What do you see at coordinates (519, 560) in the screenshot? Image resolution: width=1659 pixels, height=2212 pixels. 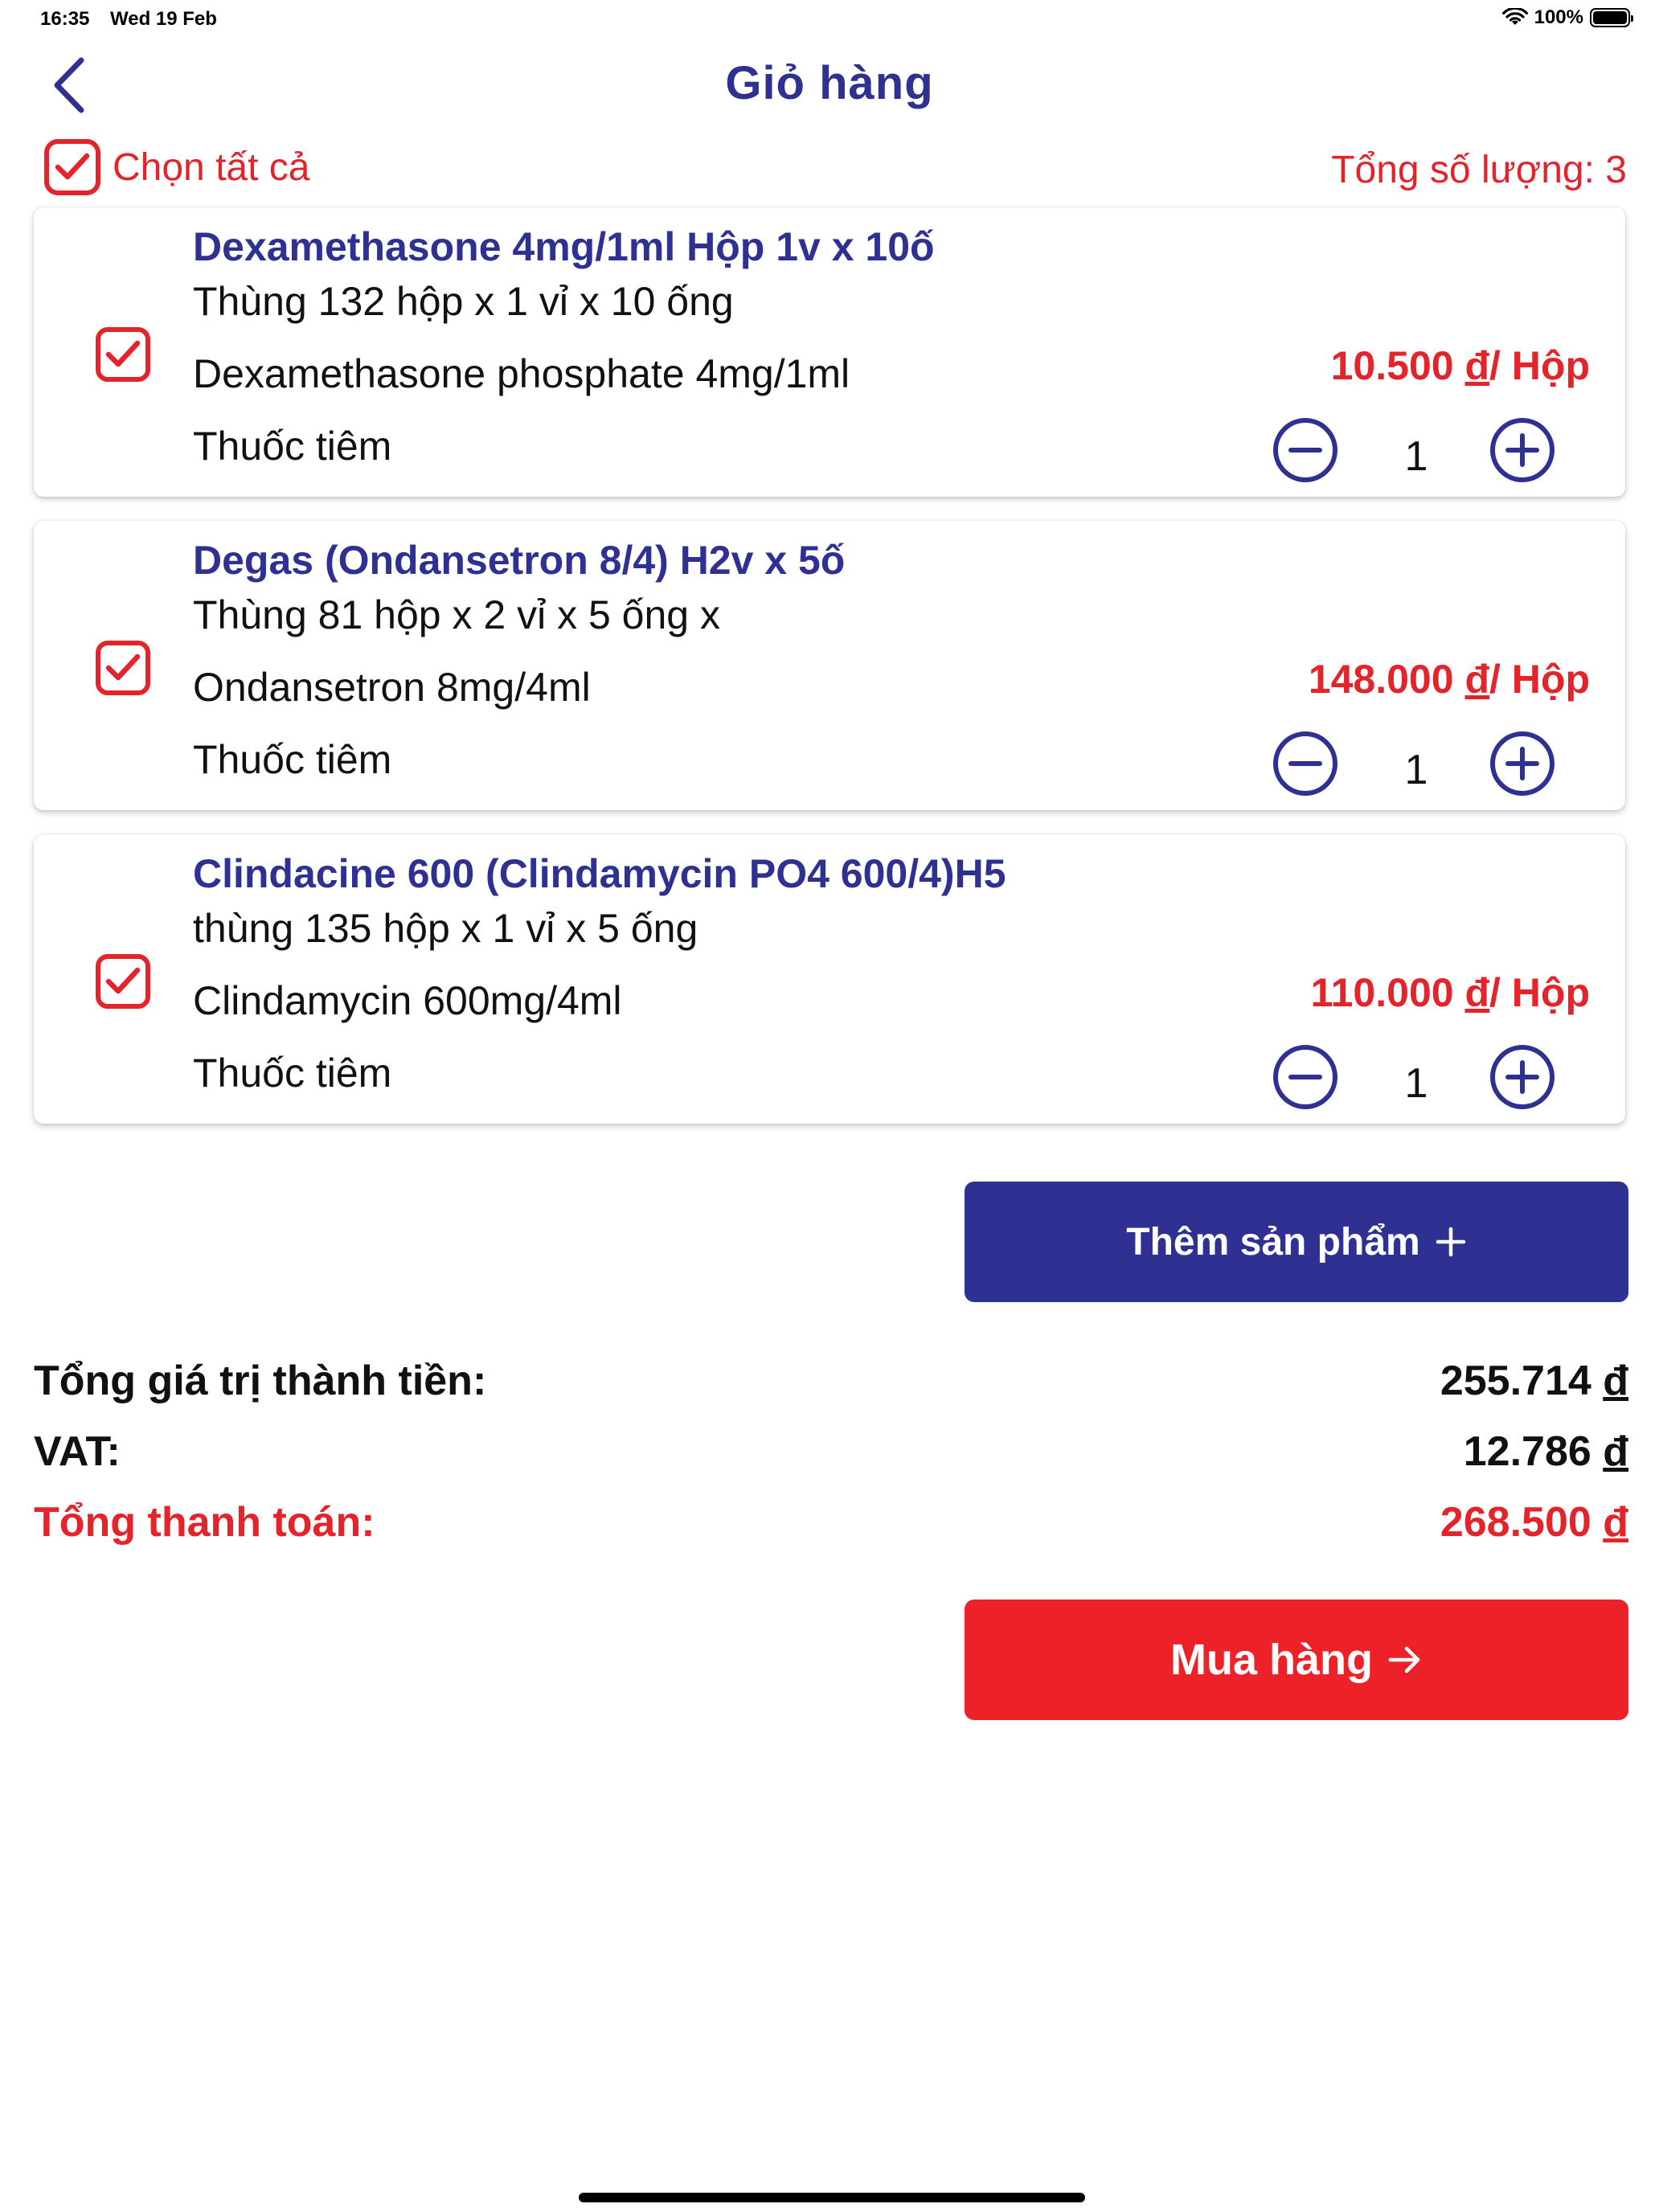 I see `item-name: Degas (Ondansetron 8/4) H2v x 5ố` at bounding box center [519, 560].